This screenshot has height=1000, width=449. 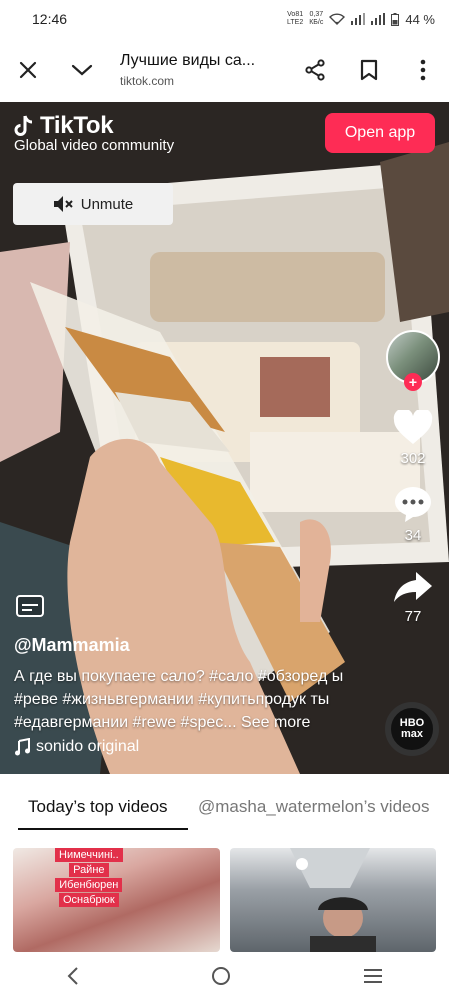 I want to click on like-action: 302, so click(x=413, y=438).